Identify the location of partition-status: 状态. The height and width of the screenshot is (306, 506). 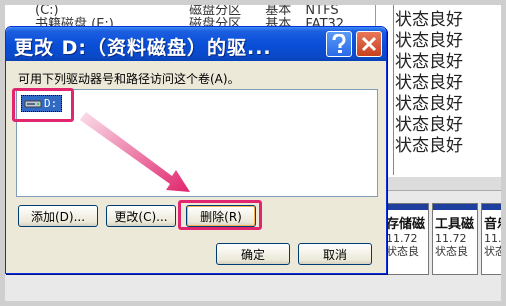
(492, 251).